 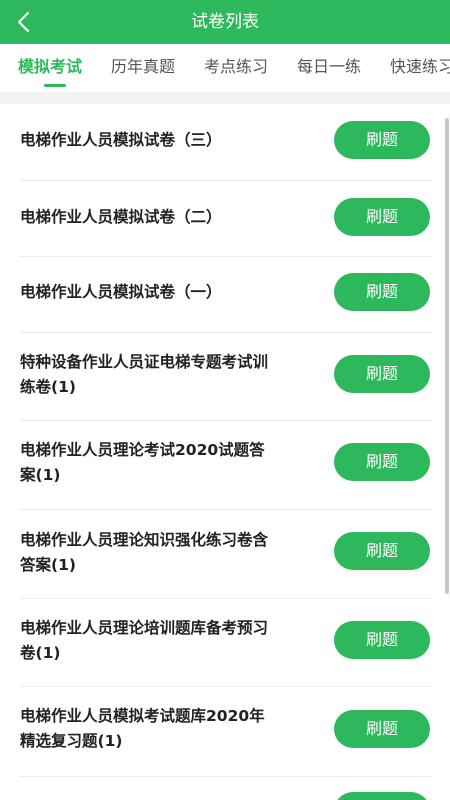 I want to click on tab-topic-practice: 考点练习, so click(x=236, y=68).